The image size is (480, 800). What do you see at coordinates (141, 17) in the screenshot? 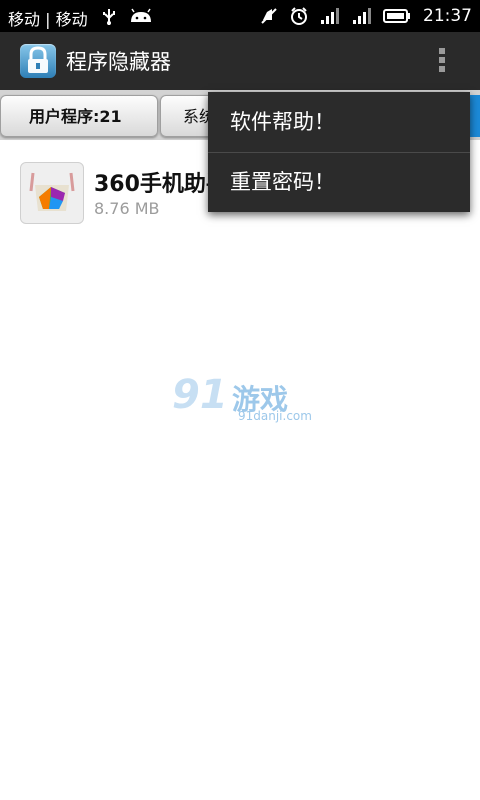
I see `android-icon` at bounding box center [141, 17].